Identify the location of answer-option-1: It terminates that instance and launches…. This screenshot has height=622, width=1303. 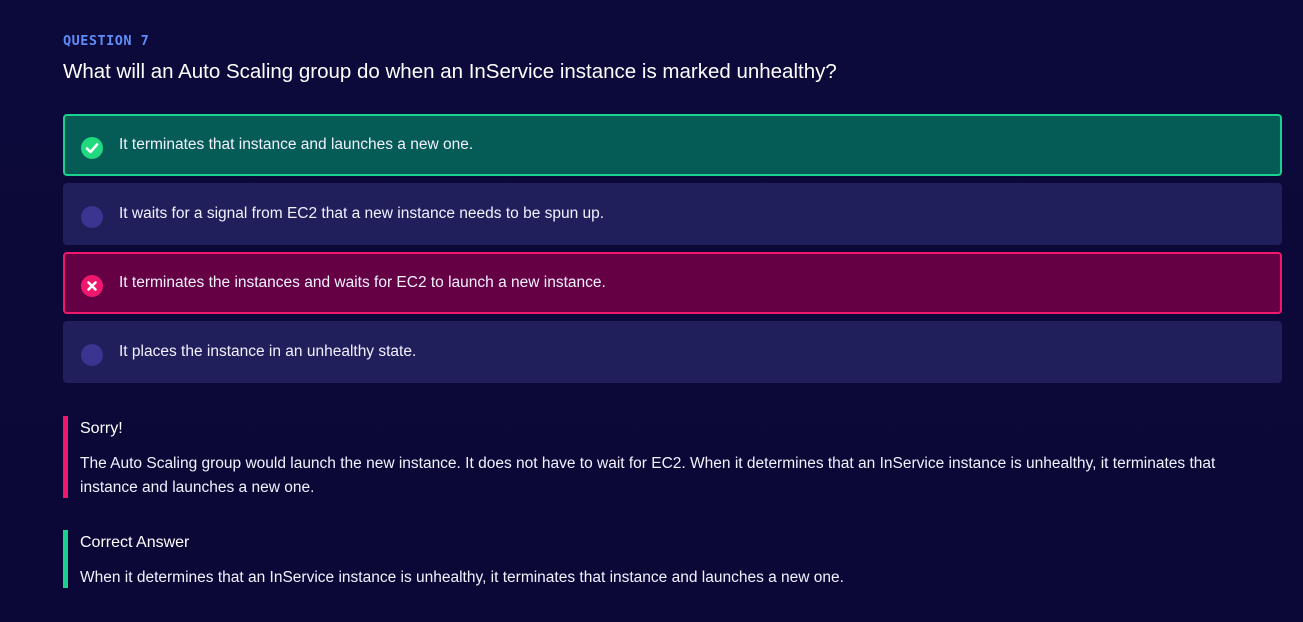
(672, 145).